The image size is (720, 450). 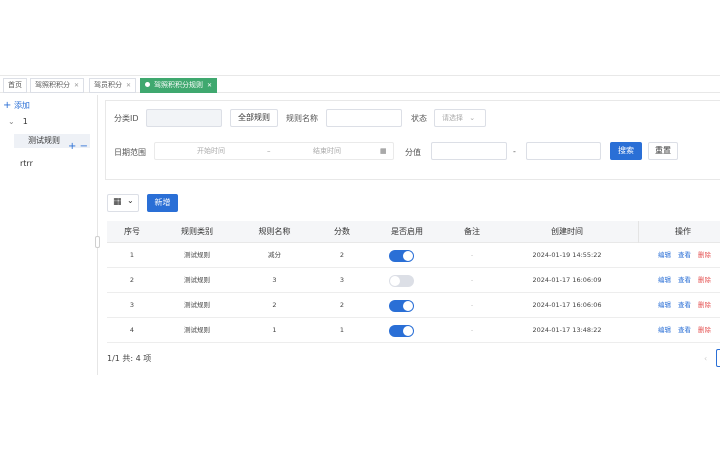 What do you see at coordinates (383, 151) in the screenshot?
I see `calendar-icon: ▦` at bounding box center [383, 151].